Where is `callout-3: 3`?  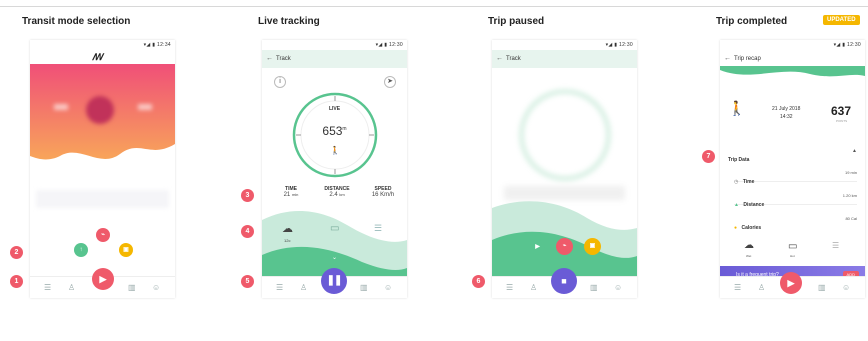
callout-3: 3 is located at coordinates (247, 195).